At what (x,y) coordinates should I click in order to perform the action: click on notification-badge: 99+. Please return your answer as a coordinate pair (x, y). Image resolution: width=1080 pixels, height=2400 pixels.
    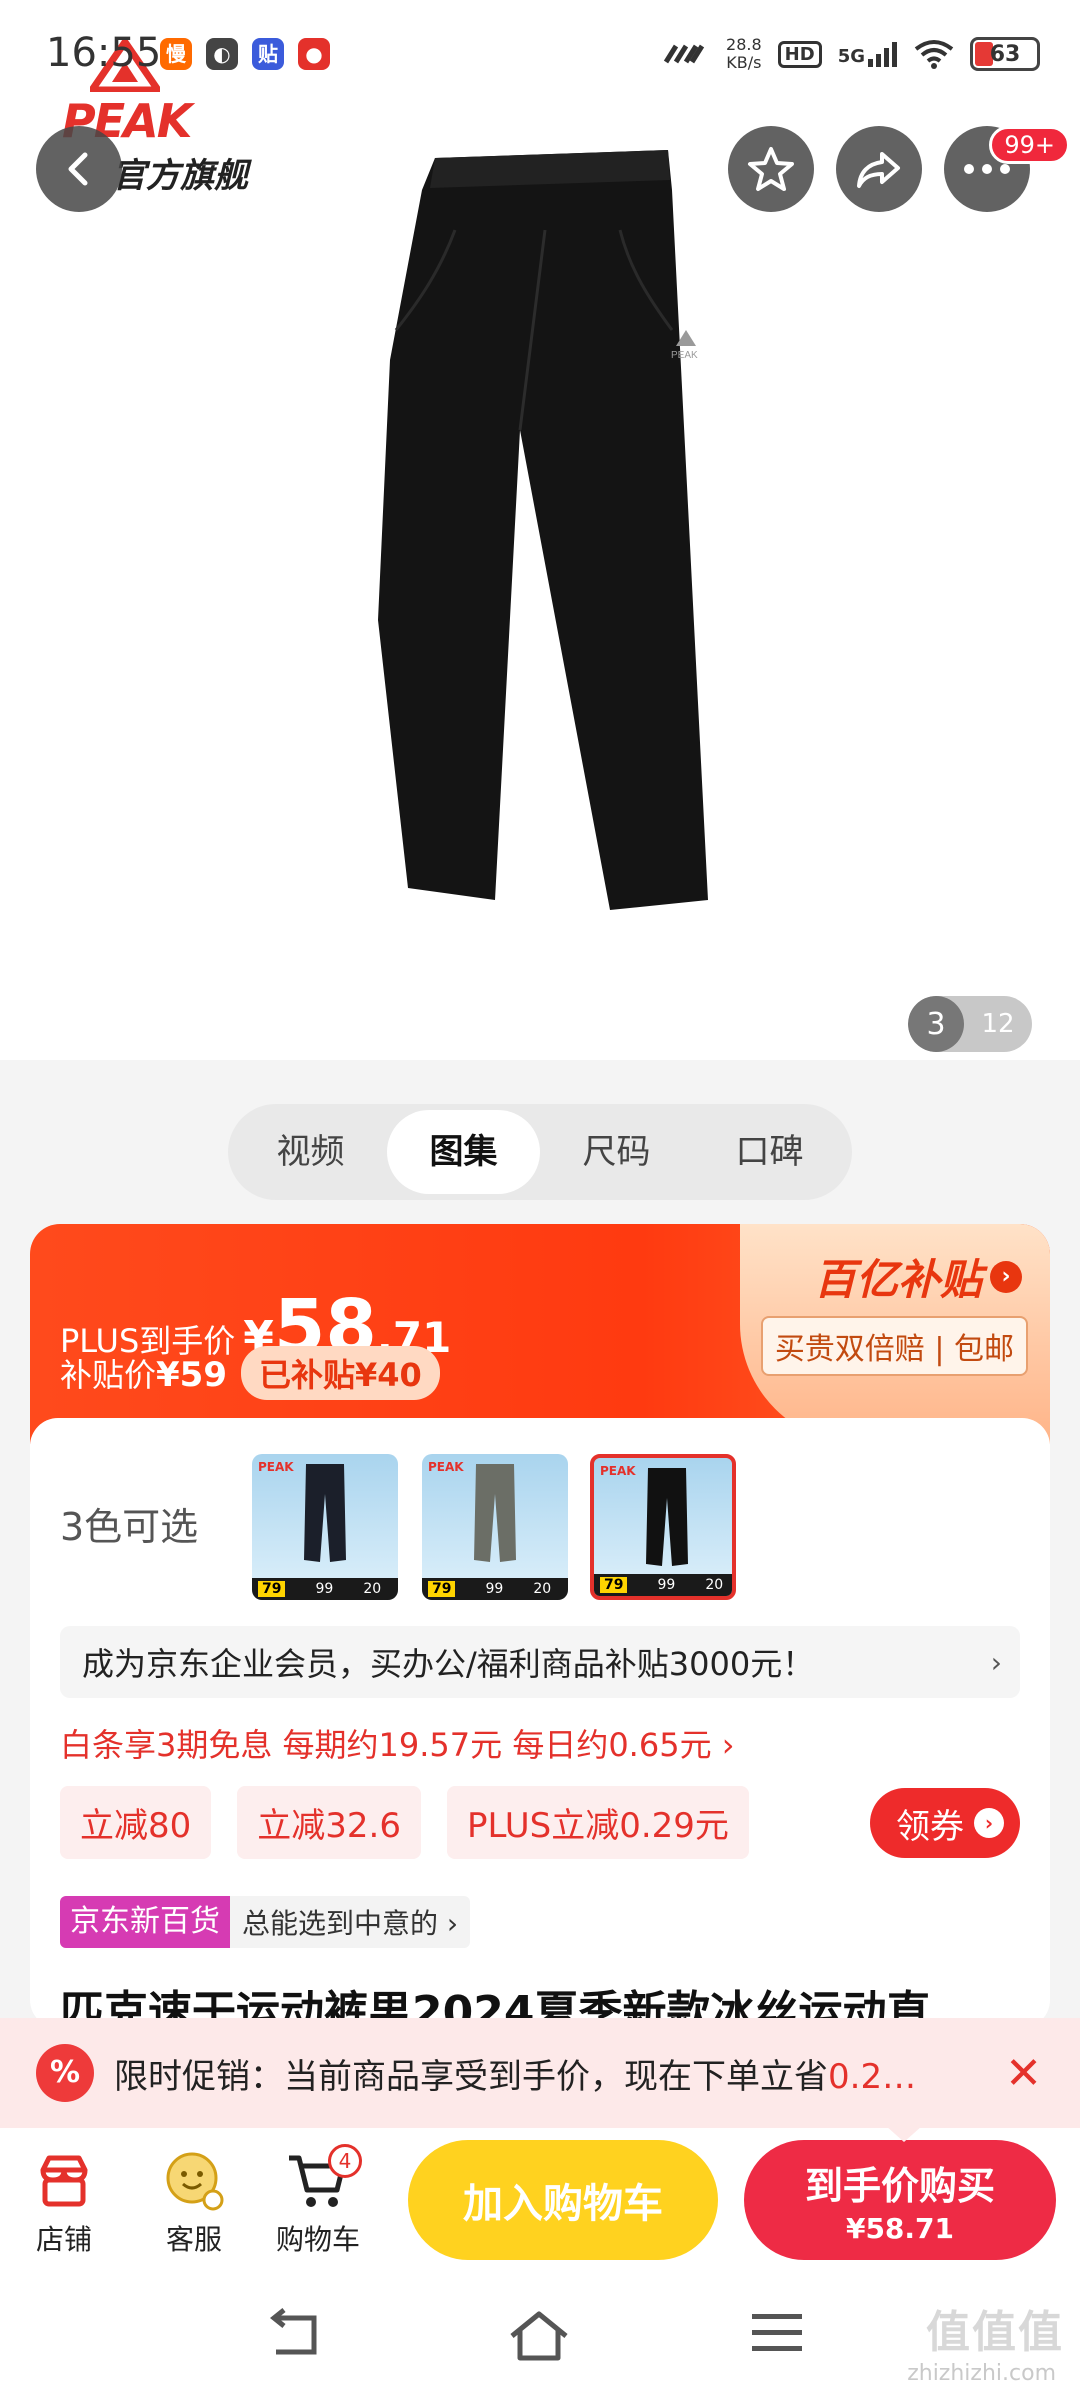
    Looking at the image, I should click on (1029, 145).